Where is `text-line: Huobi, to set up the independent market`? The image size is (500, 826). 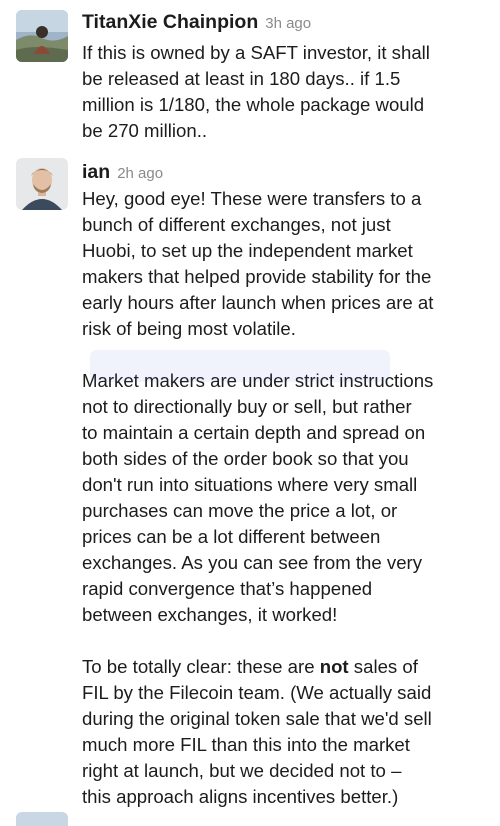
text-line: Huobi, to set up the independent market is located at coordinates (247, 250).